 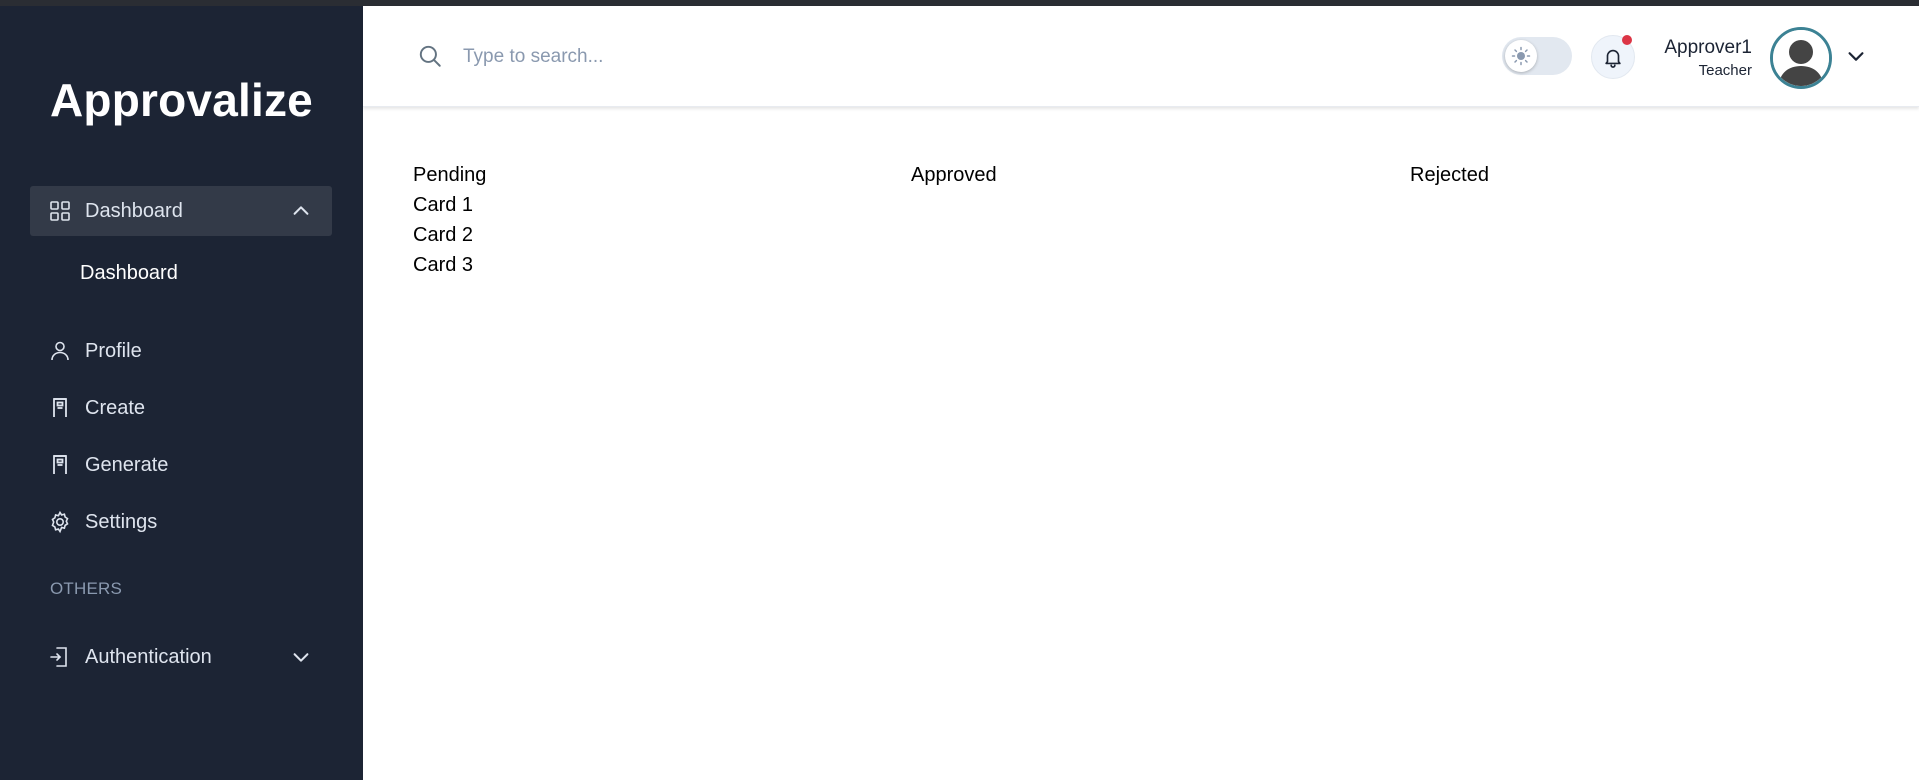 What do you see at coordinates (1725, 70) in the screenshot?
I see `user-role: Teacher` at bounding box center [1725, 70].